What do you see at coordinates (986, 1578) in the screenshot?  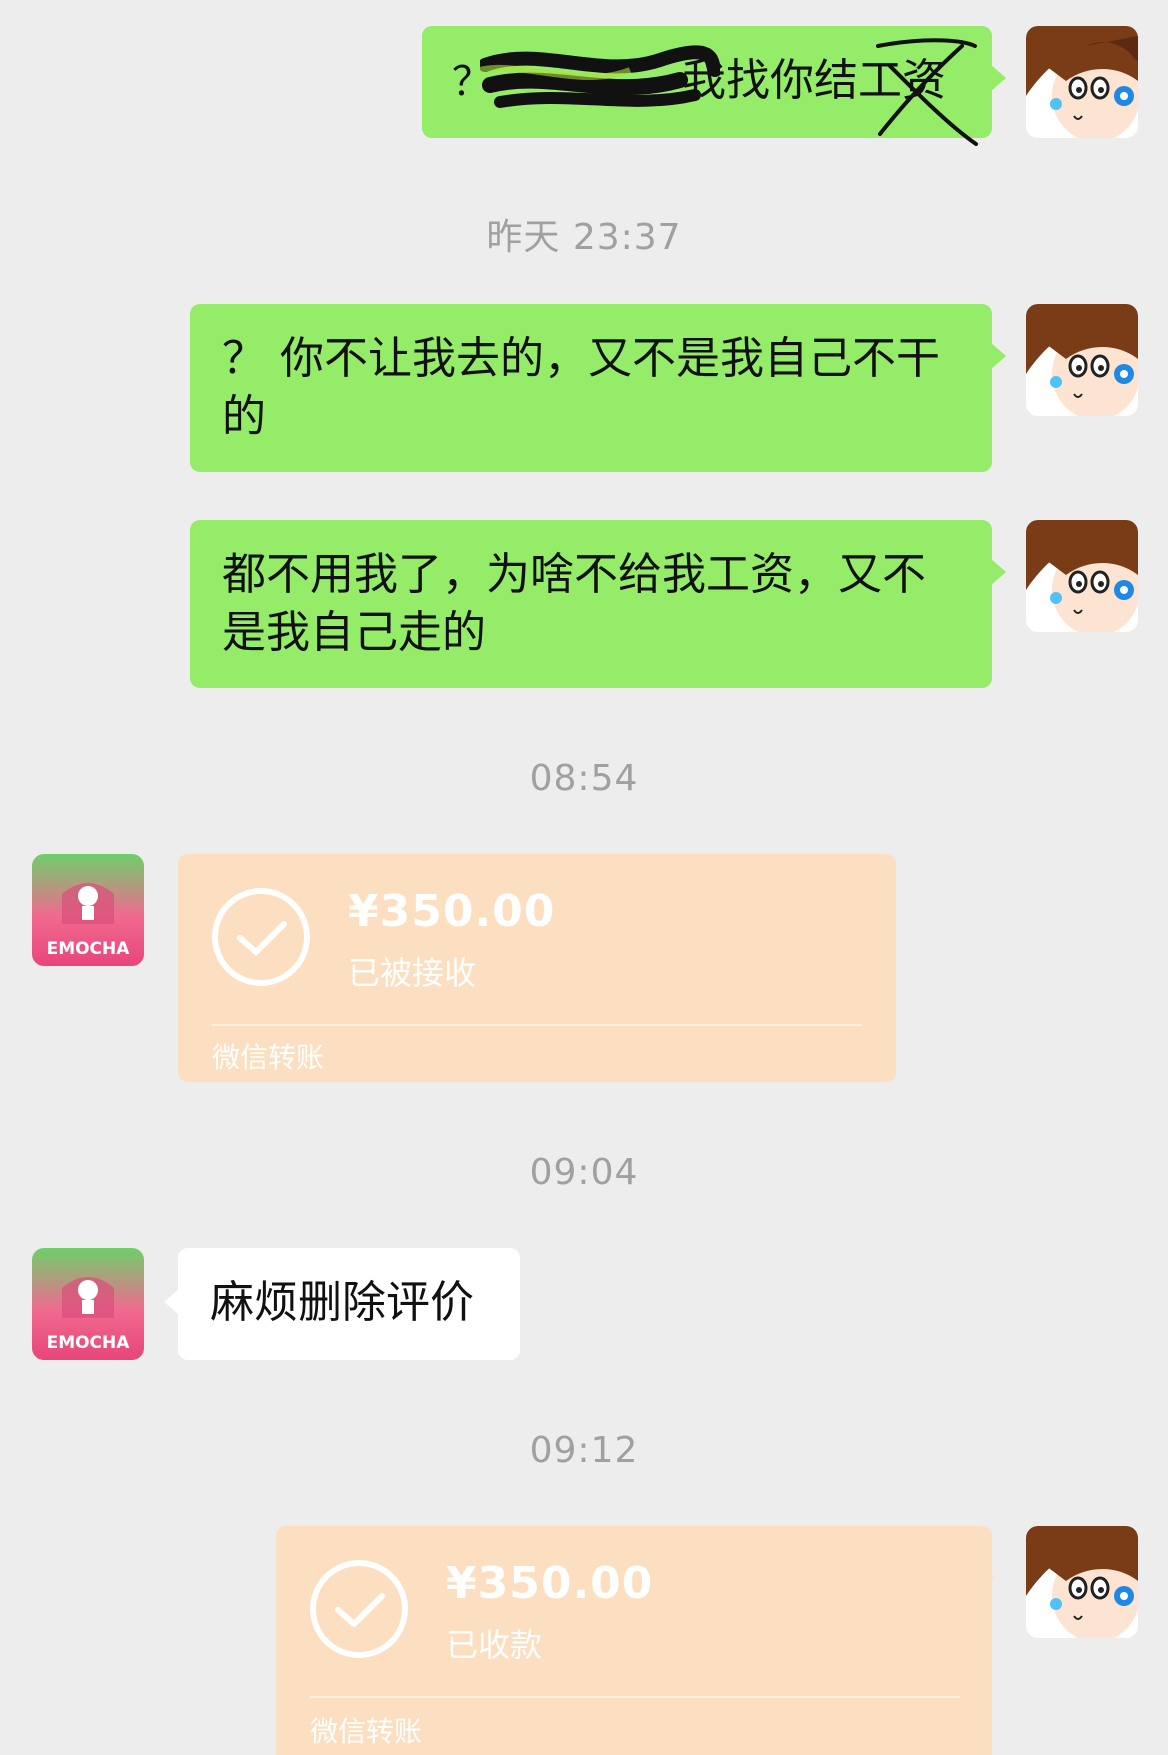 I see `bubble-tail` at bounding box center [986, 1578].